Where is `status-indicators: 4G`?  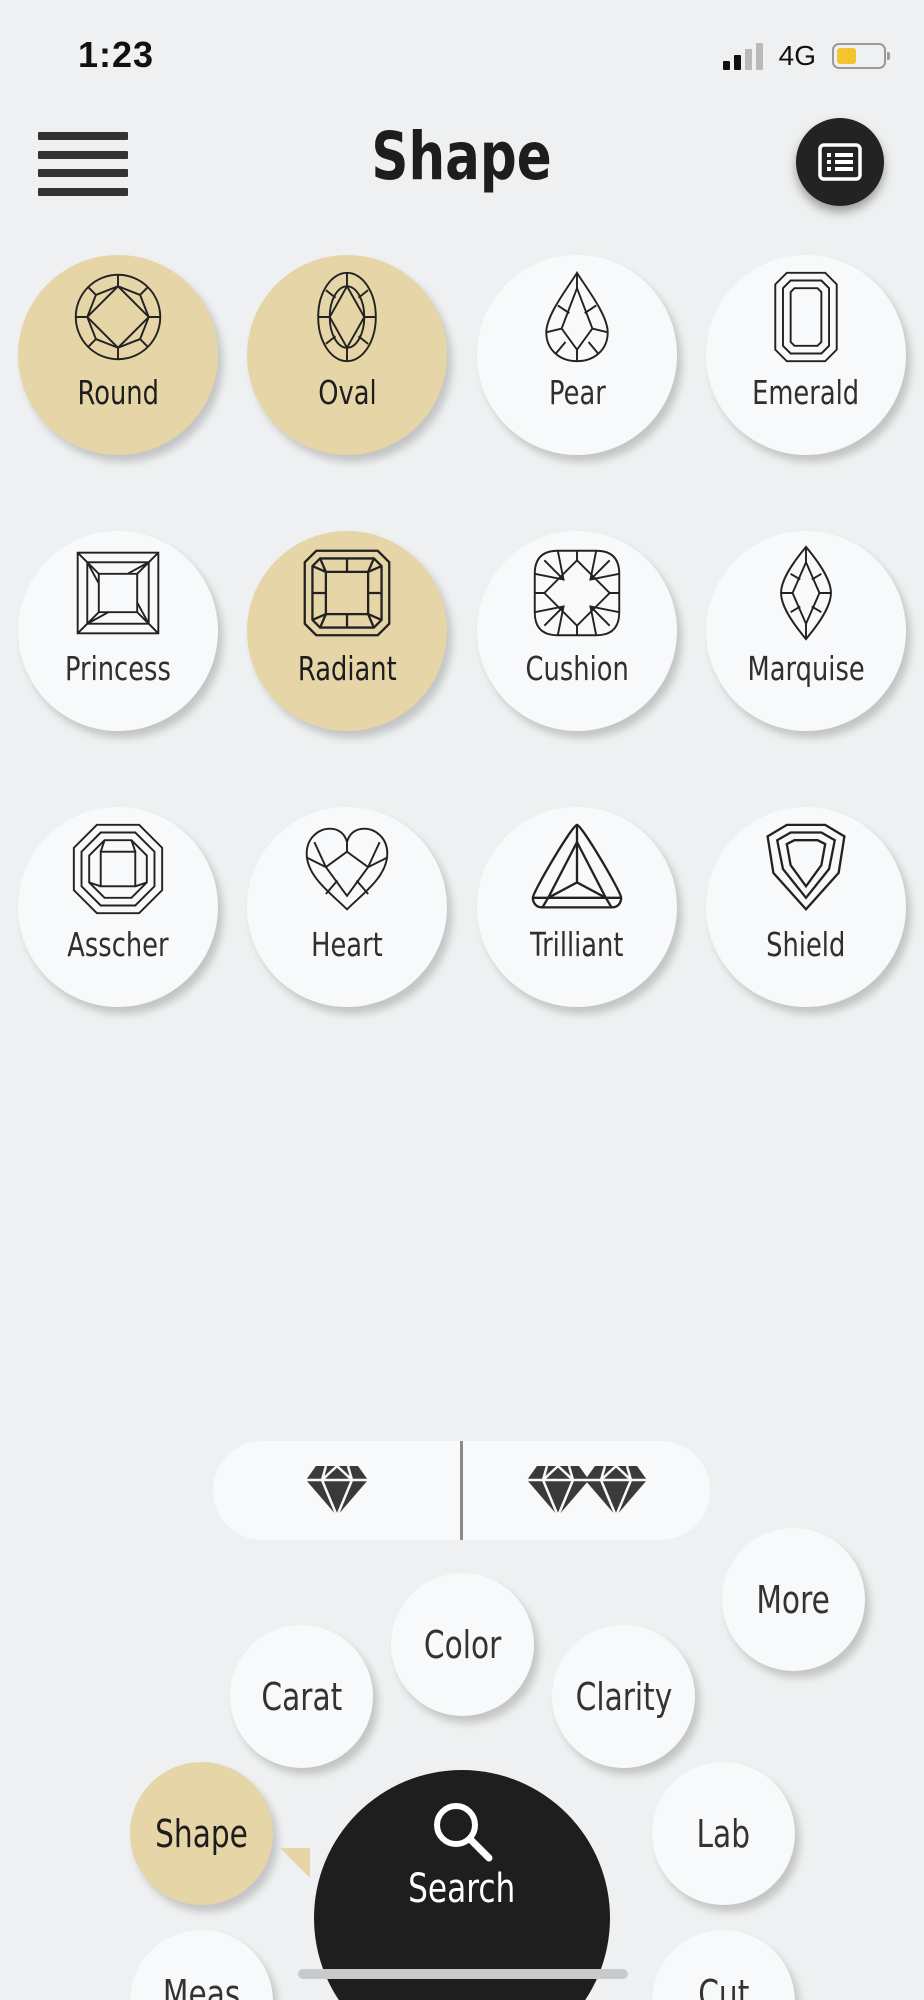 status-indicators: 4G is located at coordinates (806, 56).